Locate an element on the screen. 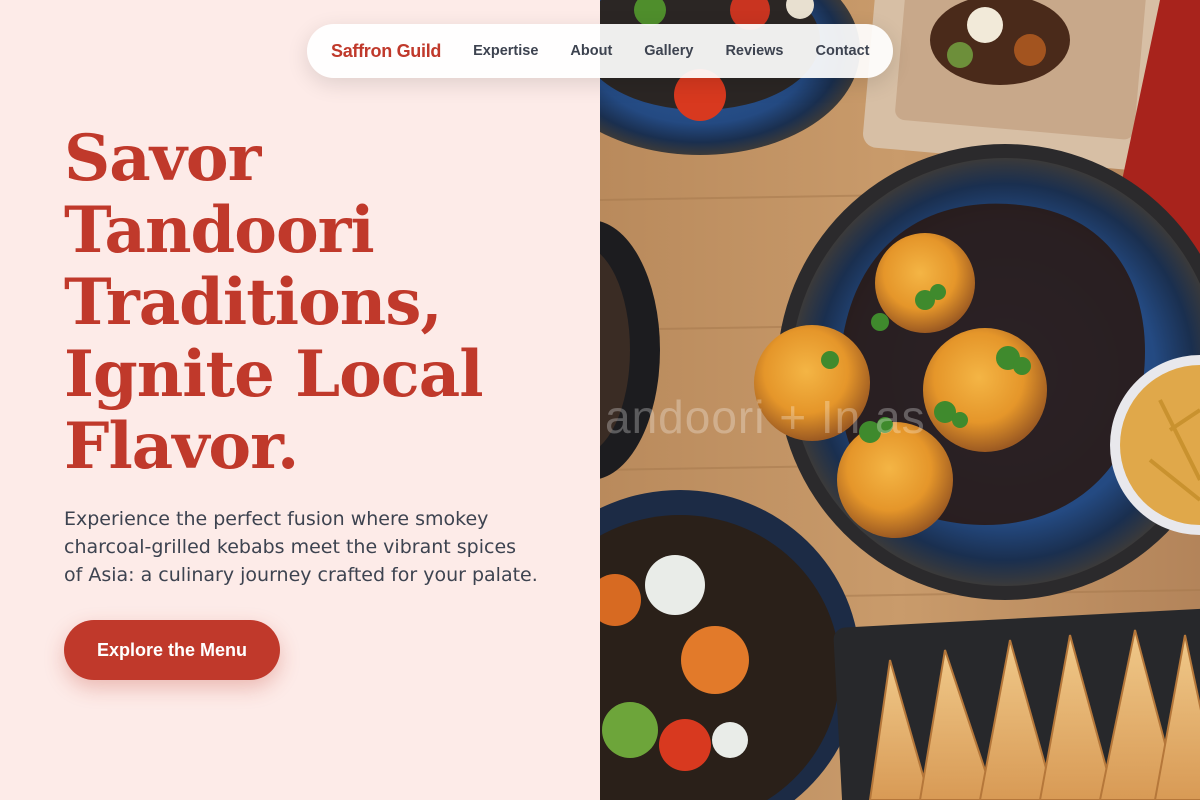 This screenshot has height=800, width=1200. headline-line: Flavor. is located at coordinates (181, 446).